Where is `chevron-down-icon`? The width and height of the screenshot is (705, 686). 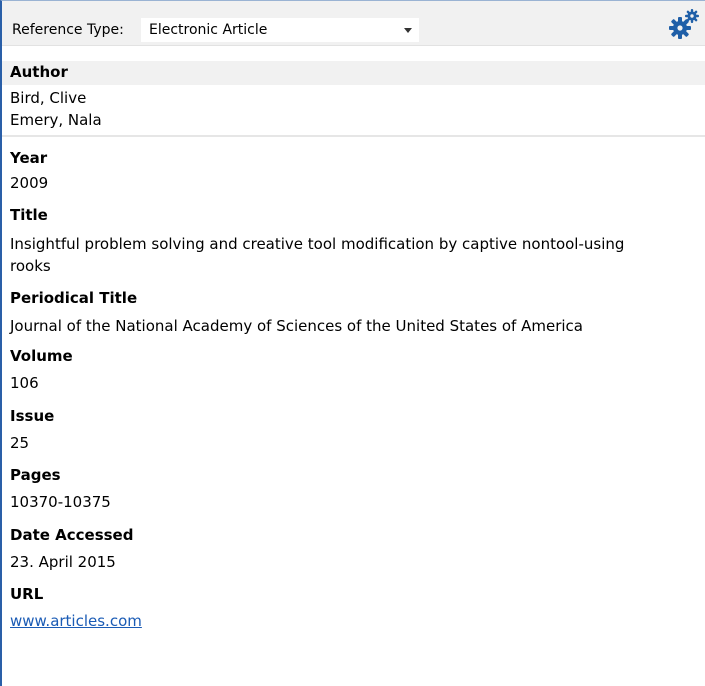 chevron-down-icon is located at coordinates (408, 30).